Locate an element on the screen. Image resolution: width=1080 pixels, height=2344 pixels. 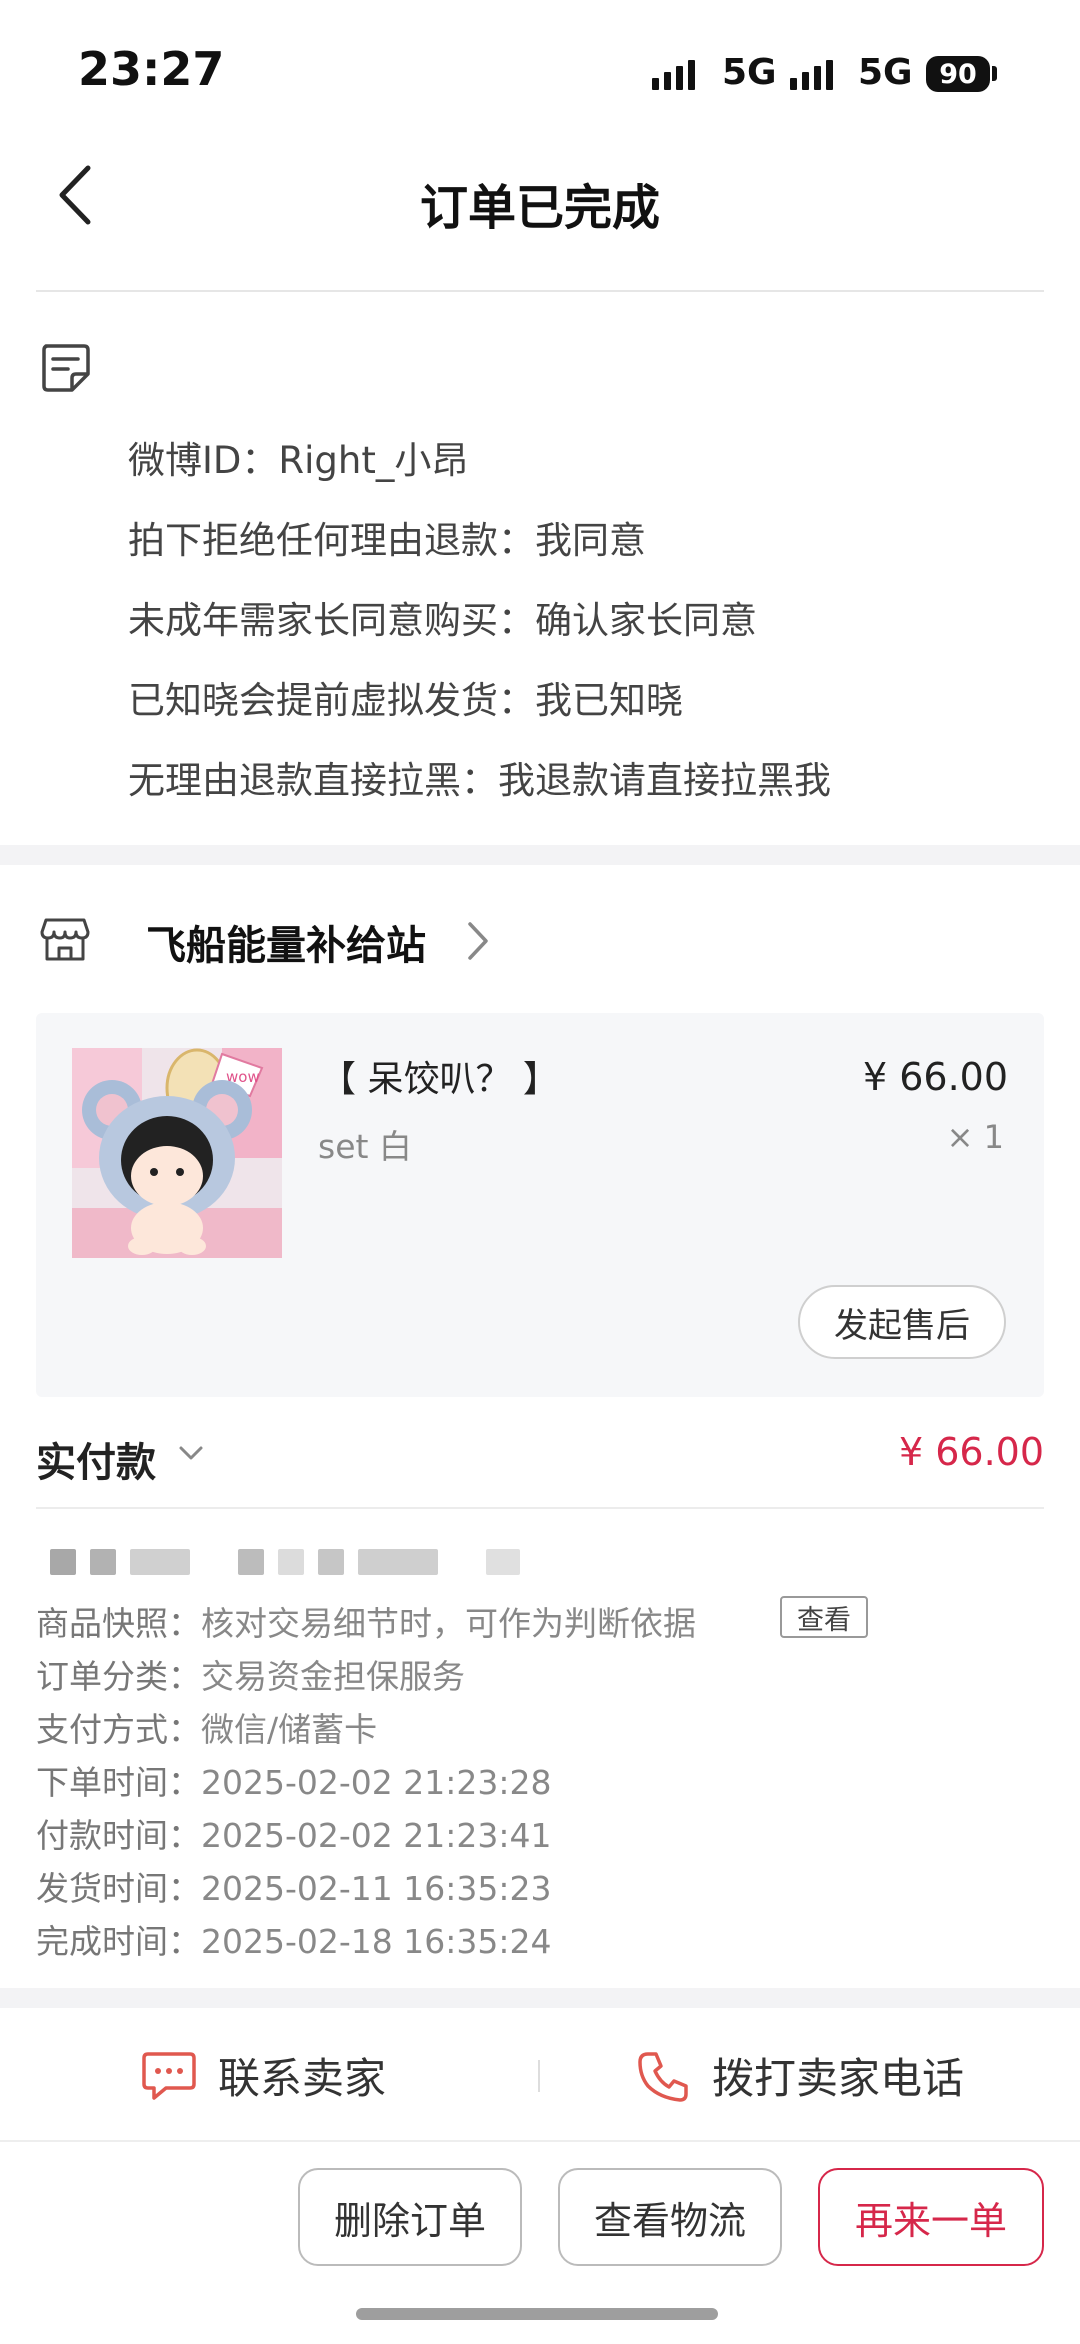
battery-icon: 90 is located at coordinates (958, 74).